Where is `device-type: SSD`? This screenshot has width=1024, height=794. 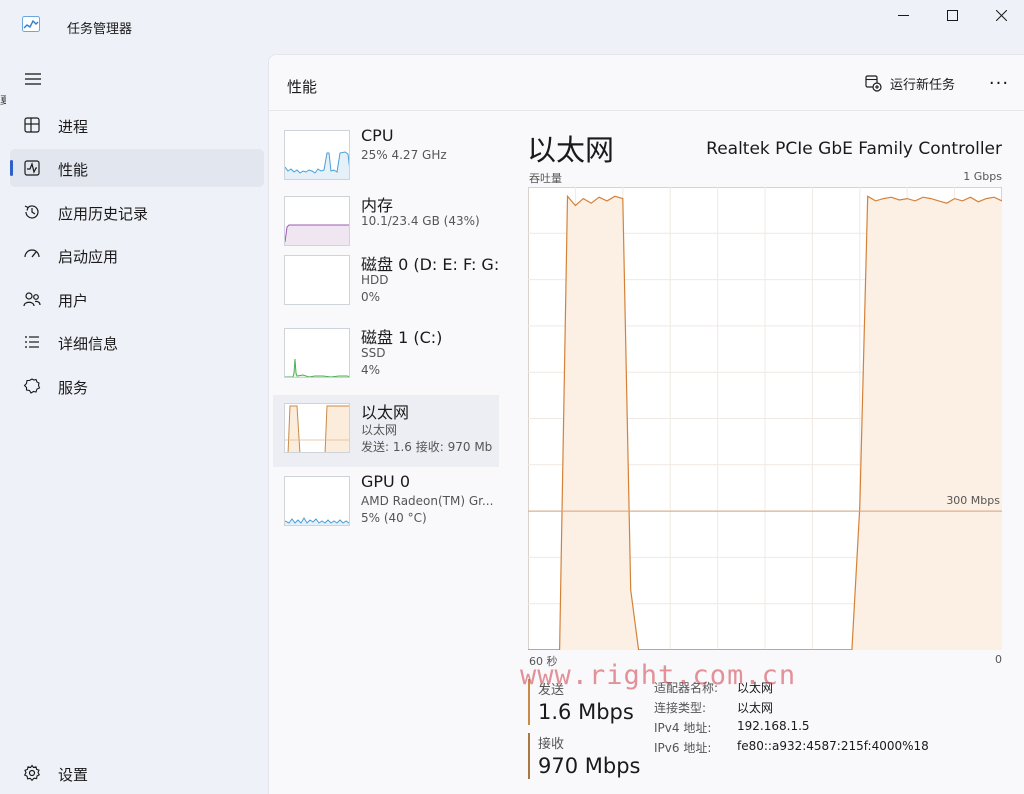
device-type: SSD is located at coordinates (373, 353).